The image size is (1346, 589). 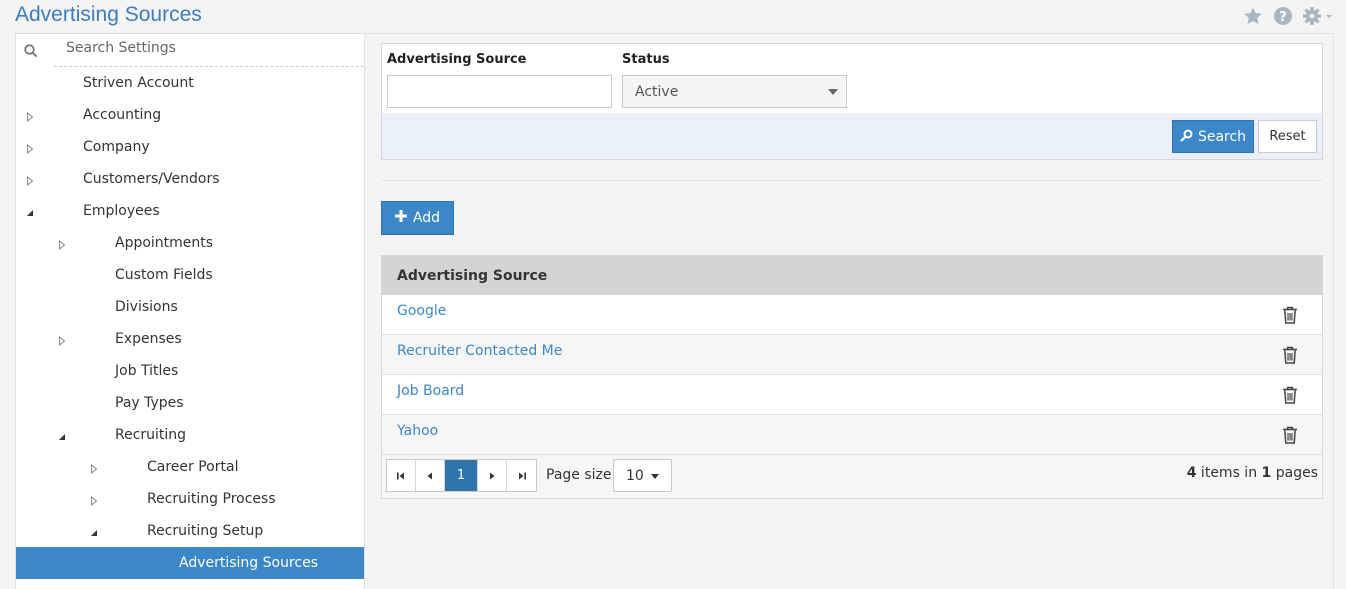 What do you see at coordinates (164, 243) in the screenshot?
I see `sidebar-item-label: Appointments` at bounding box center [164, 243].